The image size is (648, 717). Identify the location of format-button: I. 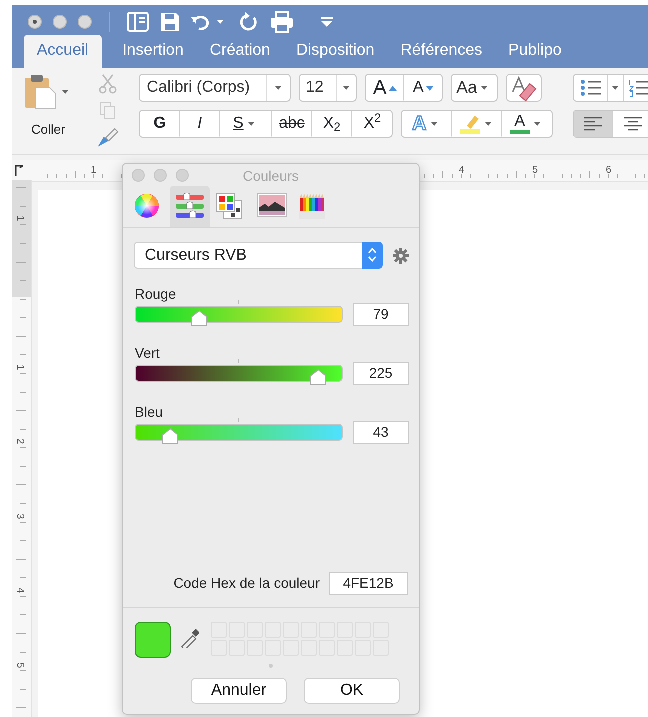
(200, 124).